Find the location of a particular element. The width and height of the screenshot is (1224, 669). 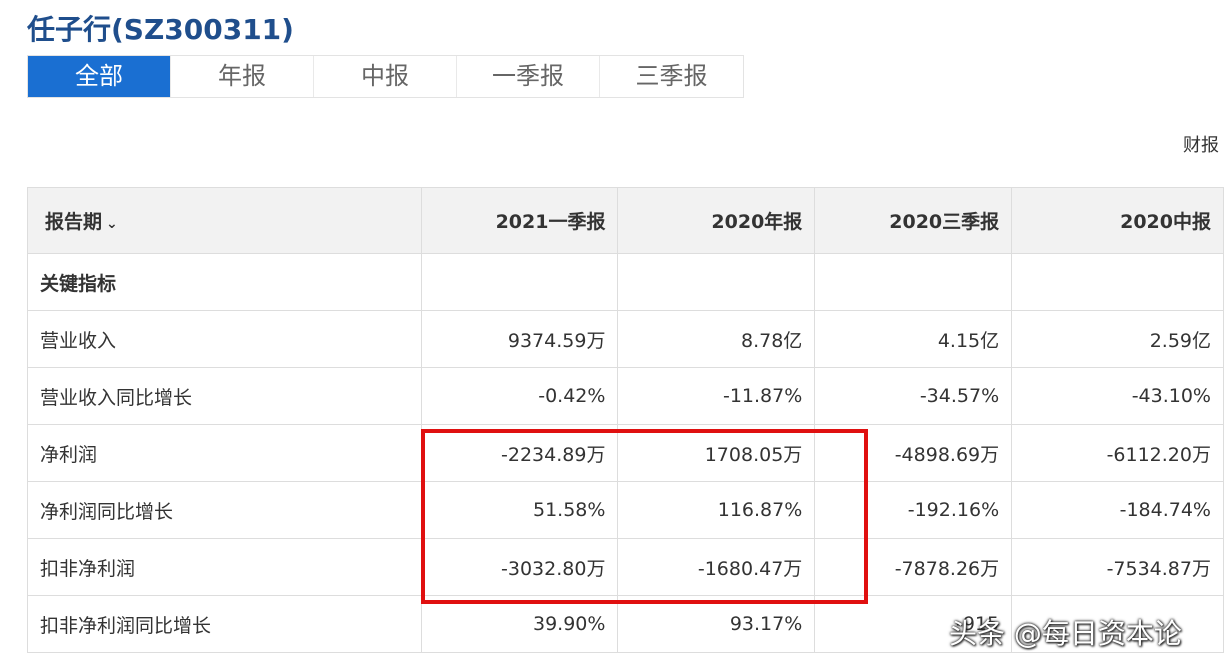

table-cell: -3032.80万 is located at coordinates (519, 567).